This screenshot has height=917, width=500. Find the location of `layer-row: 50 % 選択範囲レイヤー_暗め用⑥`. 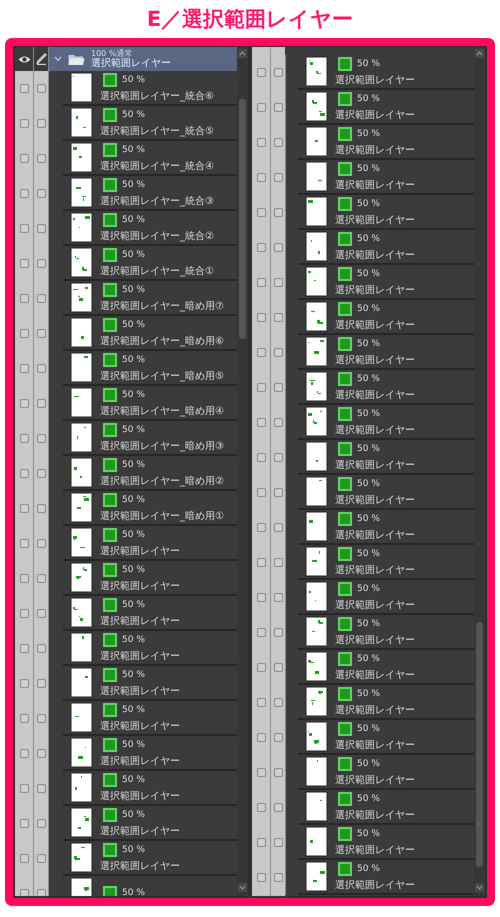

layer-row: 50 % 選択範囲レイヤー_暗め用⑥ is located at coordinates (150, 333).